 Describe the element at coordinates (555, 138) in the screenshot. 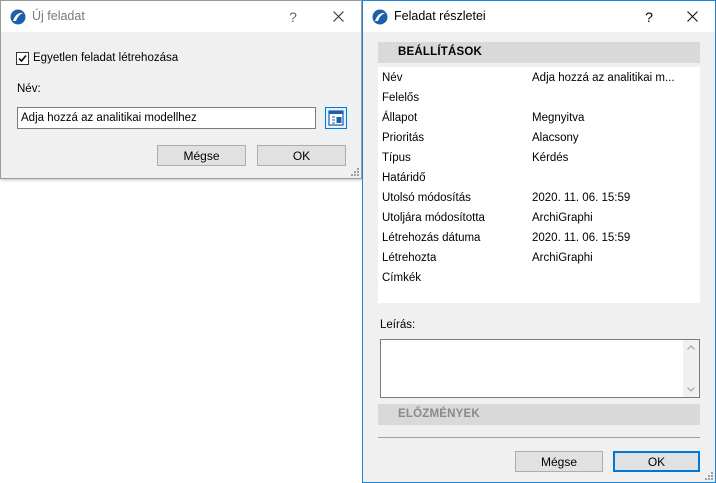

I see `property-value: Alacsony` at that location.